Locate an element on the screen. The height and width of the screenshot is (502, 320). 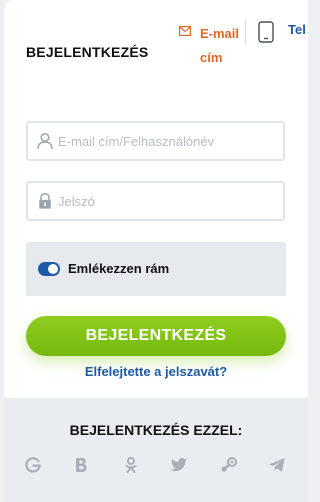
social-login-title: BEJELENTKEZÉS EZZEL: is located at coordinates (156, 430).